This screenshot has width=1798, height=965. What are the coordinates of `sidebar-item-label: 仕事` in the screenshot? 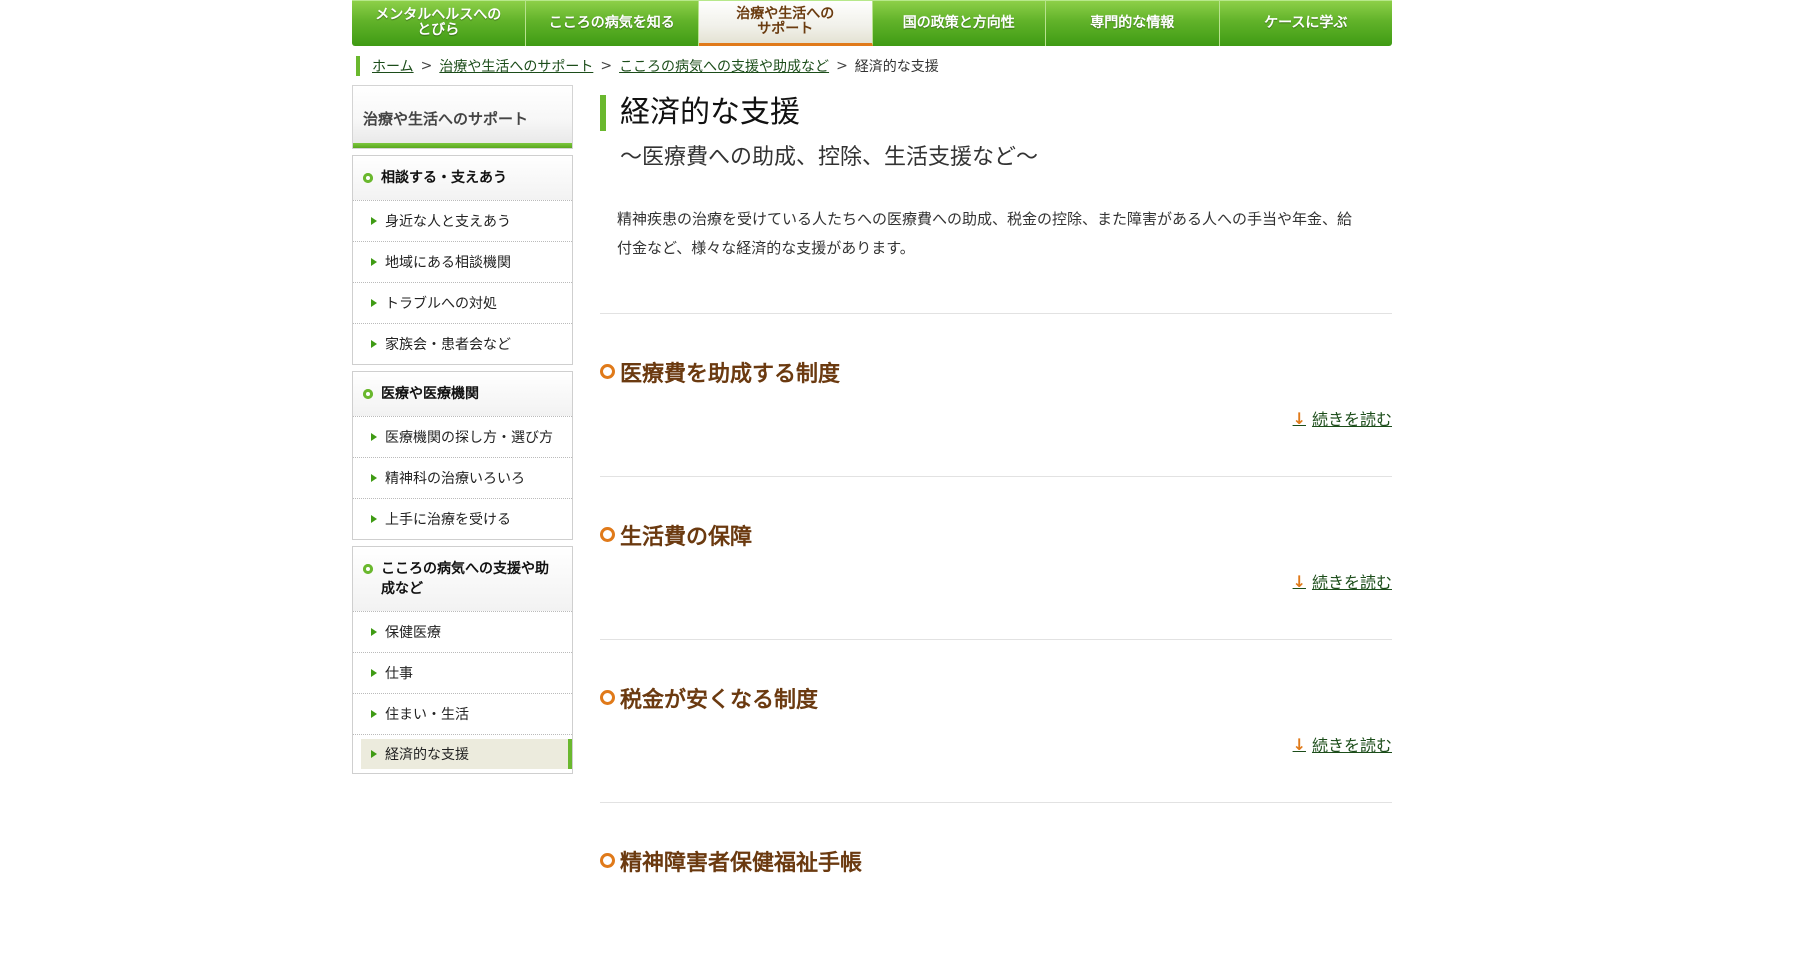 It's located at (399, 674).